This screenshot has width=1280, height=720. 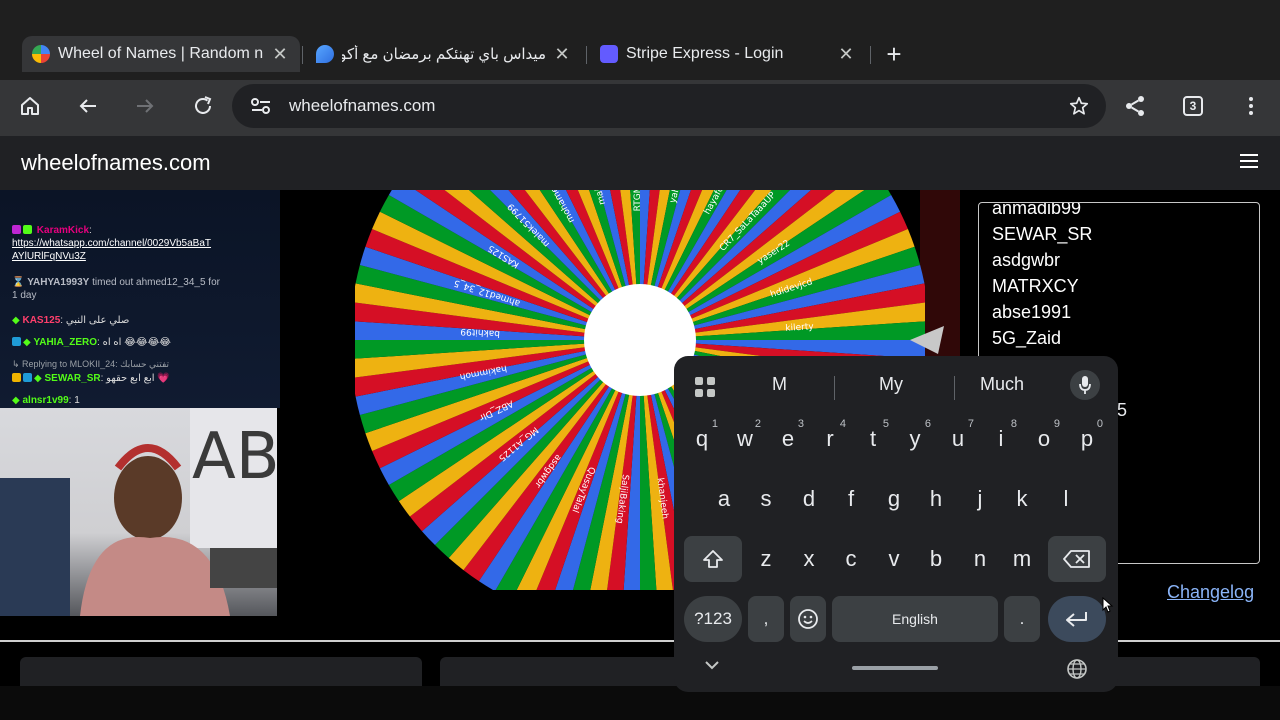 I want to click on key-g: g, so click(x=894, y=499).